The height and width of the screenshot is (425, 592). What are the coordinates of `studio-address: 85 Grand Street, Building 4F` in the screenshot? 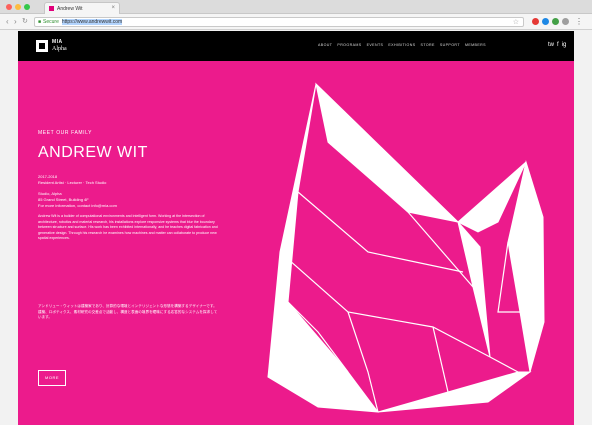 It's located at (63, 199).